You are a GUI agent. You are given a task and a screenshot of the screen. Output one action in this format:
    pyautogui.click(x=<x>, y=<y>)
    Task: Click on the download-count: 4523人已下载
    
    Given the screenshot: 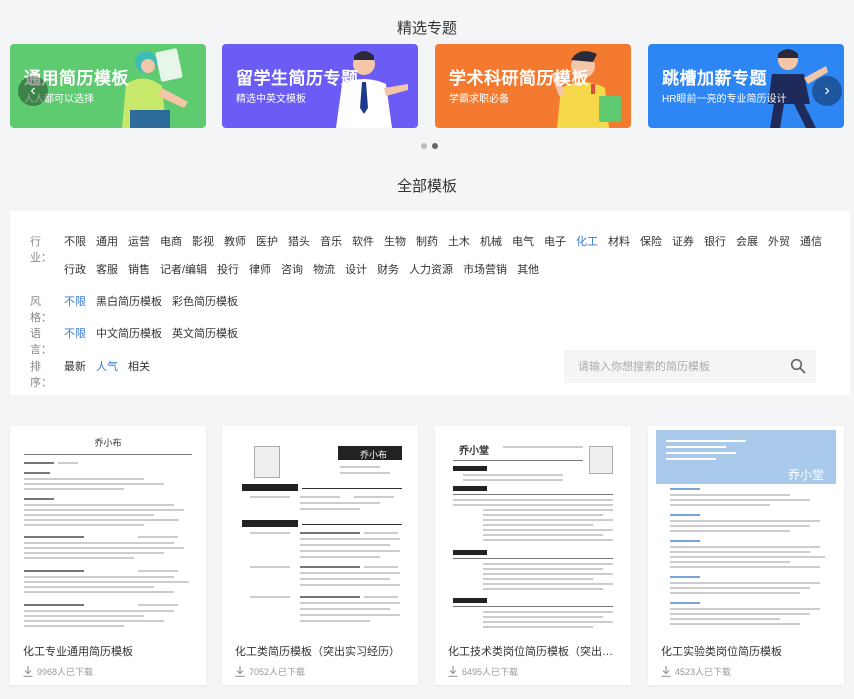 What is the action you would take?
    pyautogui.click(x=696, y=671)
    